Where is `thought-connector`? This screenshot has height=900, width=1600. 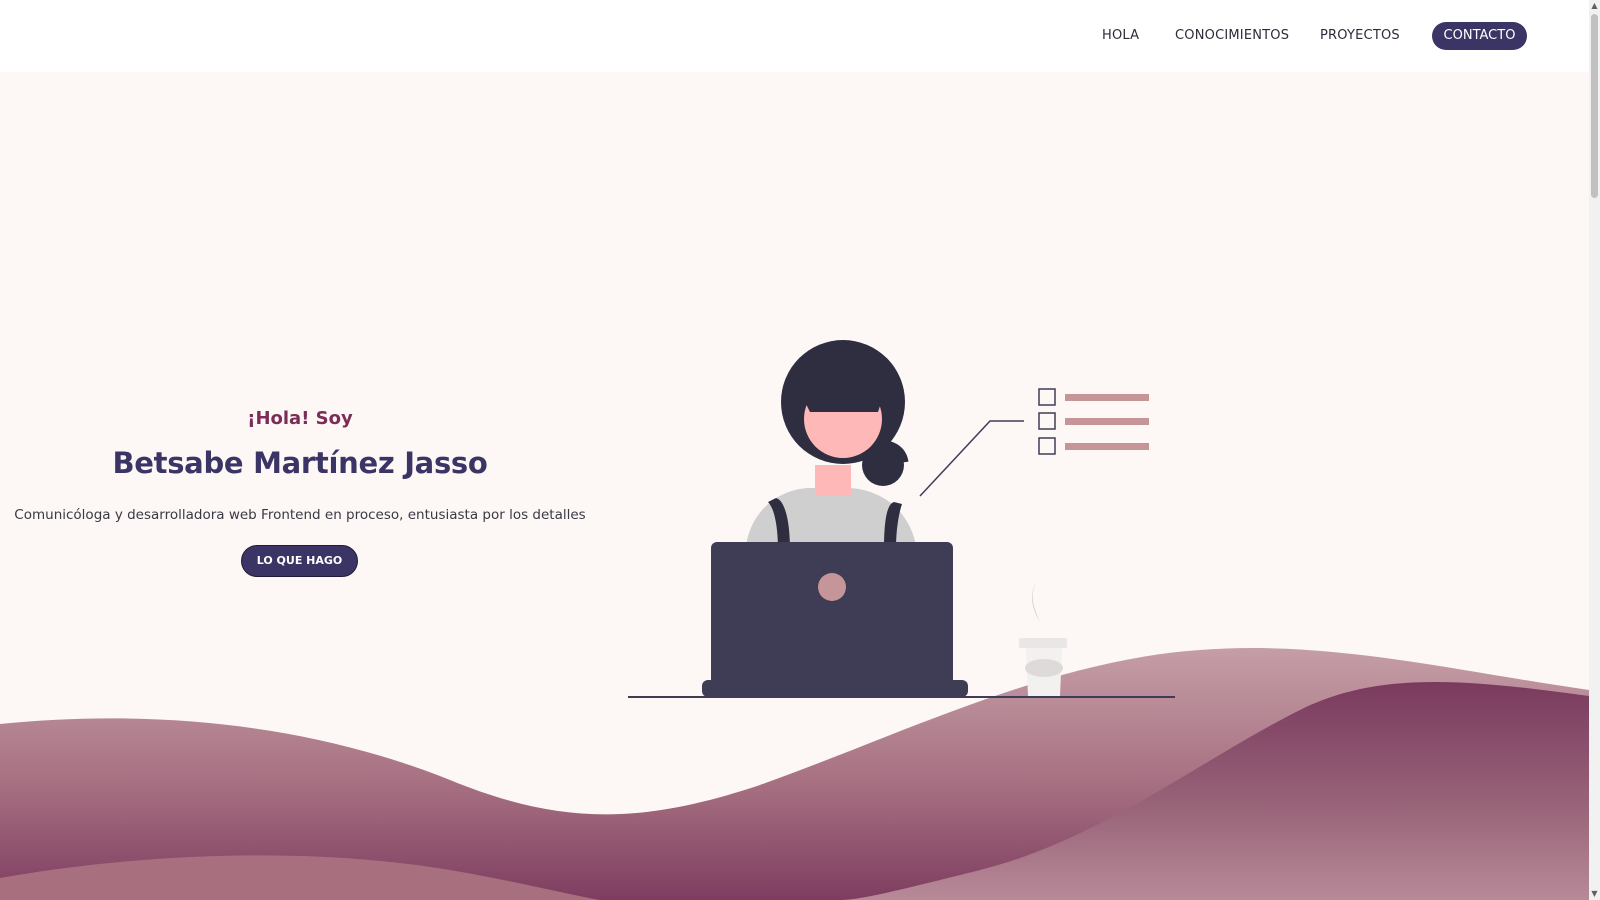
thought-connector is located at coordinates (971, 458).